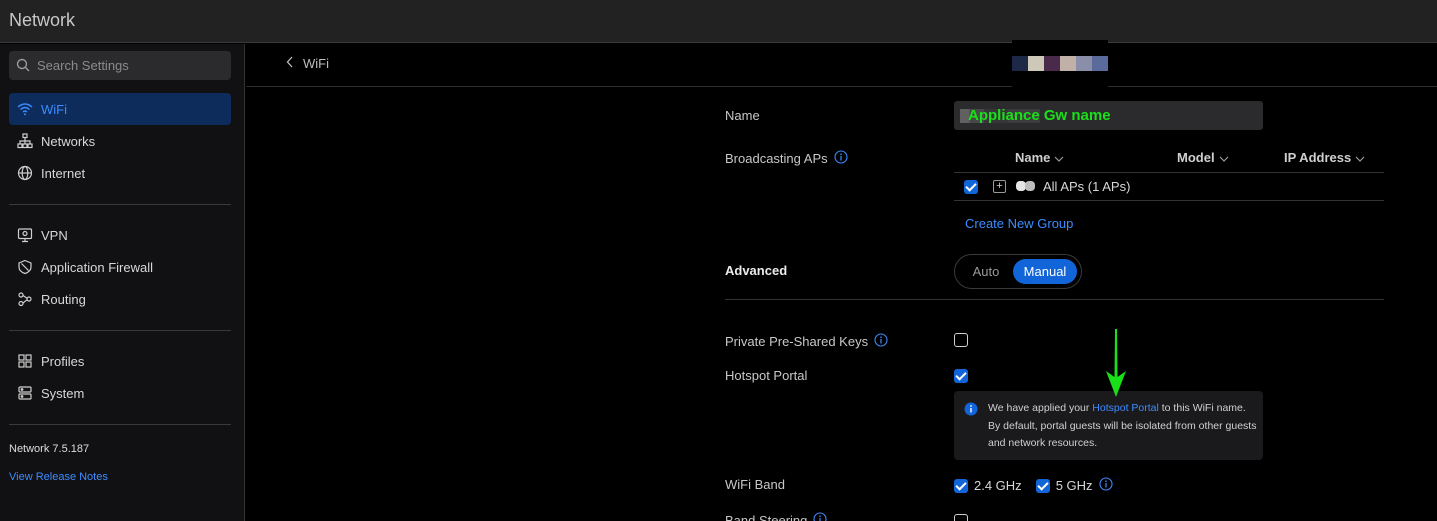 Image resolution: width=1437 pixels, height=521 pixels. I want to click on column-ip-address: IP Address, so click(1324, 157).